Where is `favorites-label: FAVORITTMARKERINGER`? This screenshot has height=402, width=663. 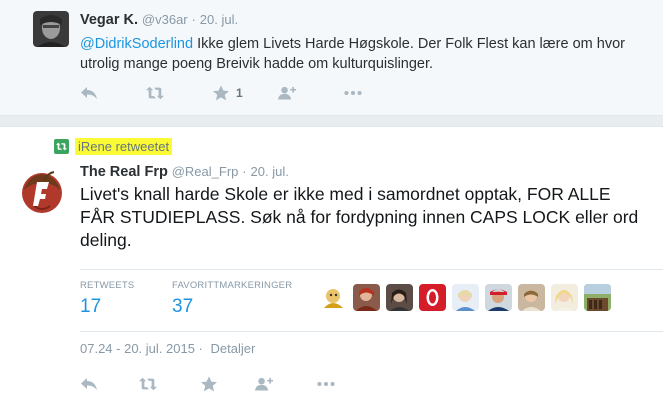
favorites-label: FAVORITTMARKERINGER is located at coordinates (232, 285).